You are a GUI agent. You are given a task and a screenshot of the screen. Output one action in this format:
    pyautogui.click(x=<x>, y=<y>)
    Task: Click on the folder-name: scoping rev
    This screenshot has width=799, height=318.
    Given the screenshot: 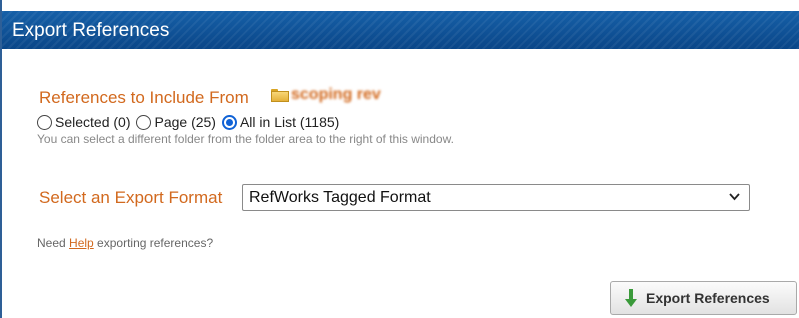 What is the action you would take?
    pyautogui.click(x=336, y=94)
    